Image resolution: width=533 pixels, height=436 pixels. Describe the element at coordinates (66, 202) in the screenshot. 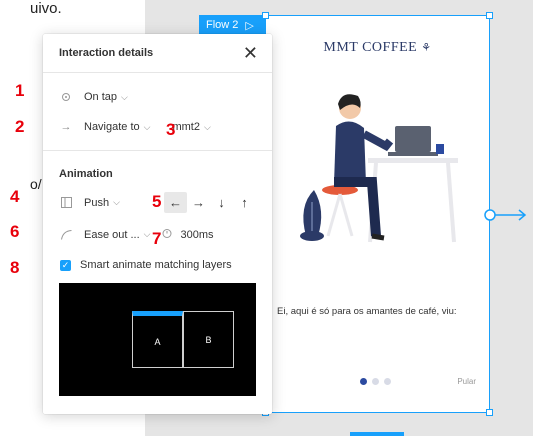

I see `push-transition-icon` at that location.